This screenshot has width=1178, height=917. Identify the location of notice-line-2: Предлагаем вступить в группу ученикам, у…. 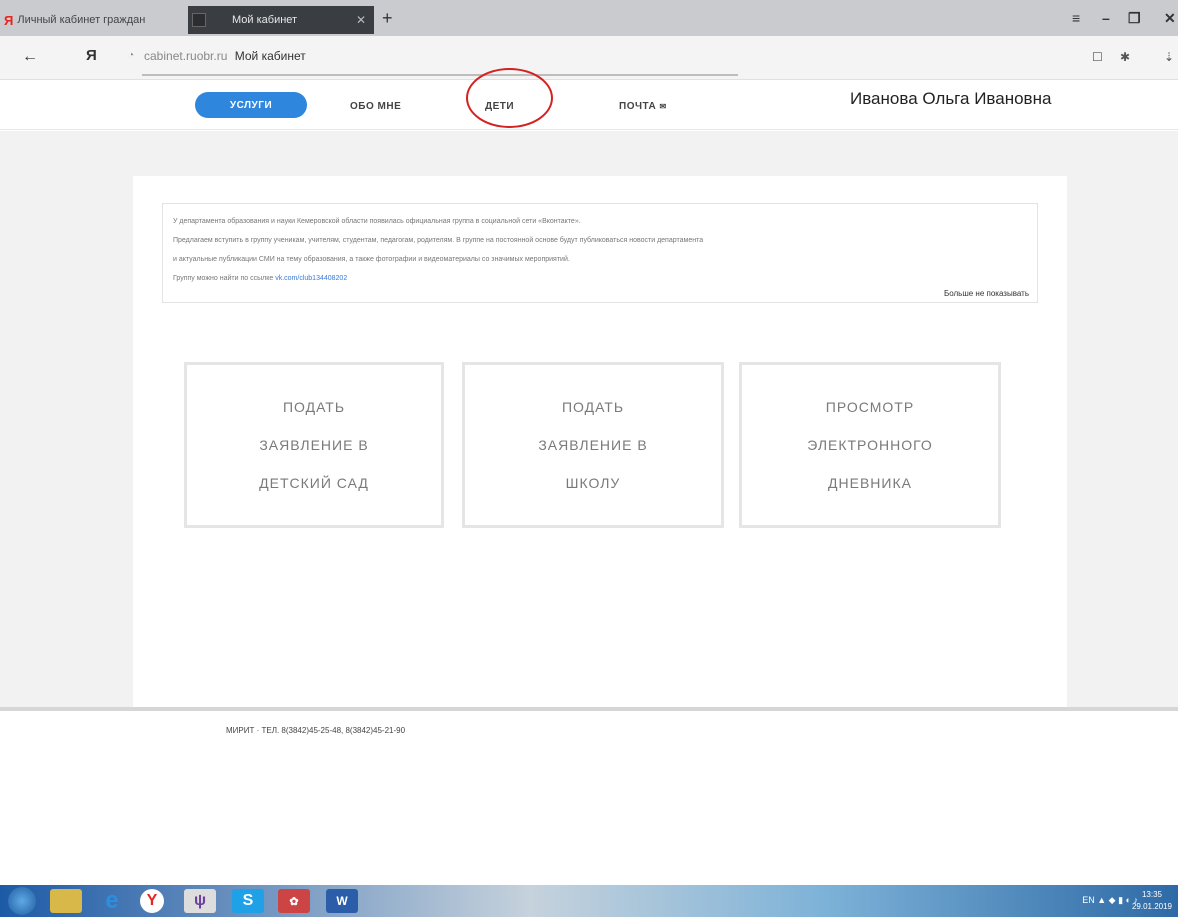
(438, 240).